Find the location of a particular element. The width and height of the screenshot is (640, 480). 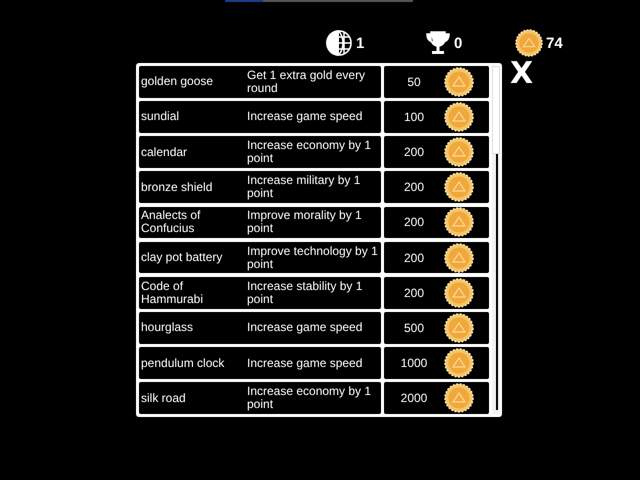

item-info: silk road Increase economy by 1 point is located at coordinates (260, 398).